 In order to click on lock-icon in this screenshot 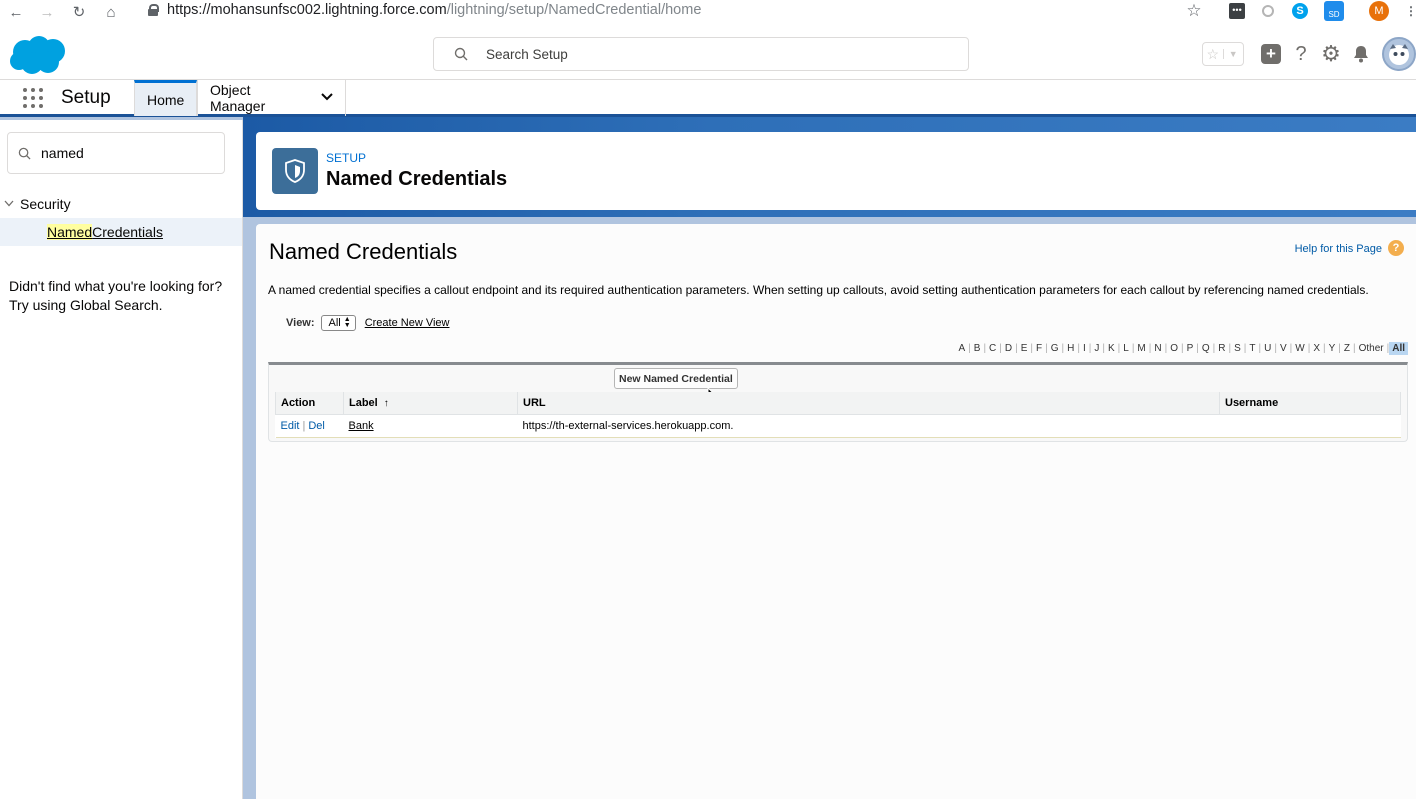, I will do `click(153, 10)`.